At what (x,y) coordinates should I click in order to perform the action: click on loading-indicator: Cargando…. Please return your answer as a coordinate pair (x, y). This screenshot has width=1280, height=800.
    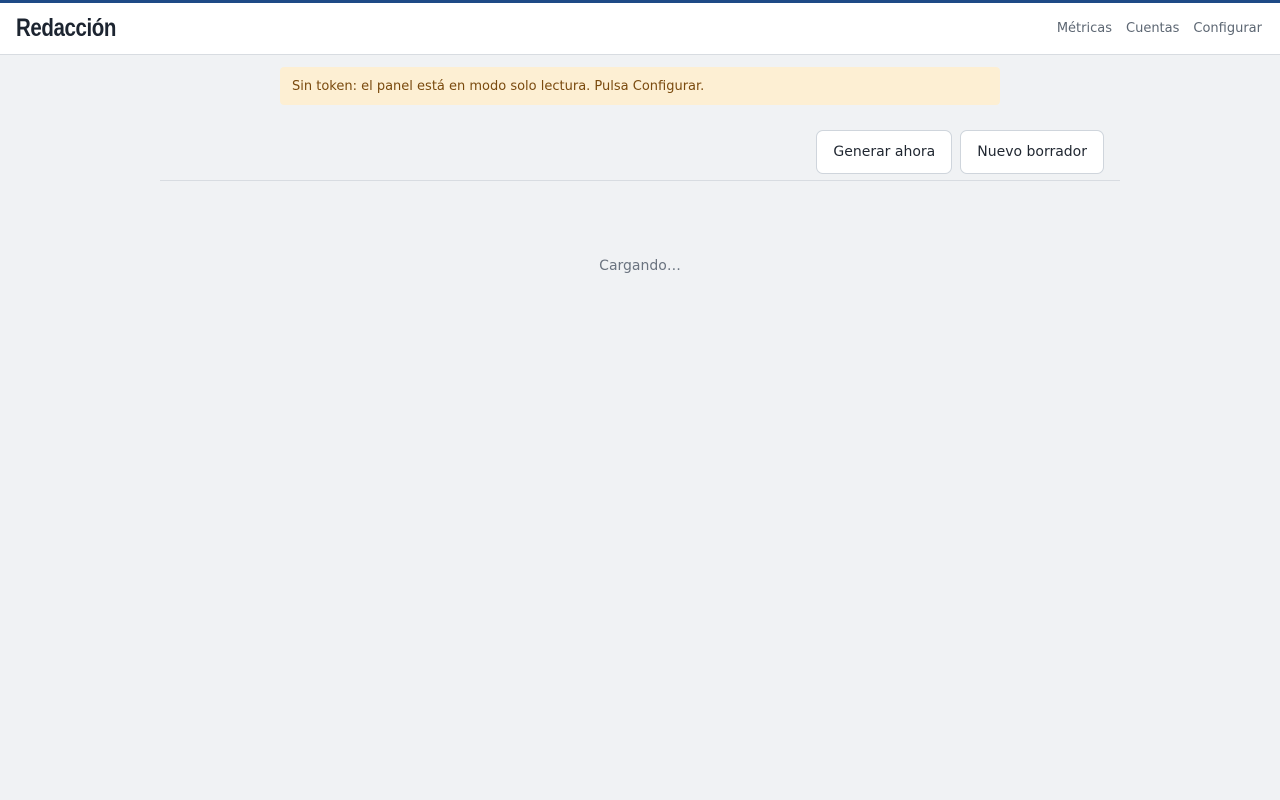
    Looking at the image, I should click on (640, 266).